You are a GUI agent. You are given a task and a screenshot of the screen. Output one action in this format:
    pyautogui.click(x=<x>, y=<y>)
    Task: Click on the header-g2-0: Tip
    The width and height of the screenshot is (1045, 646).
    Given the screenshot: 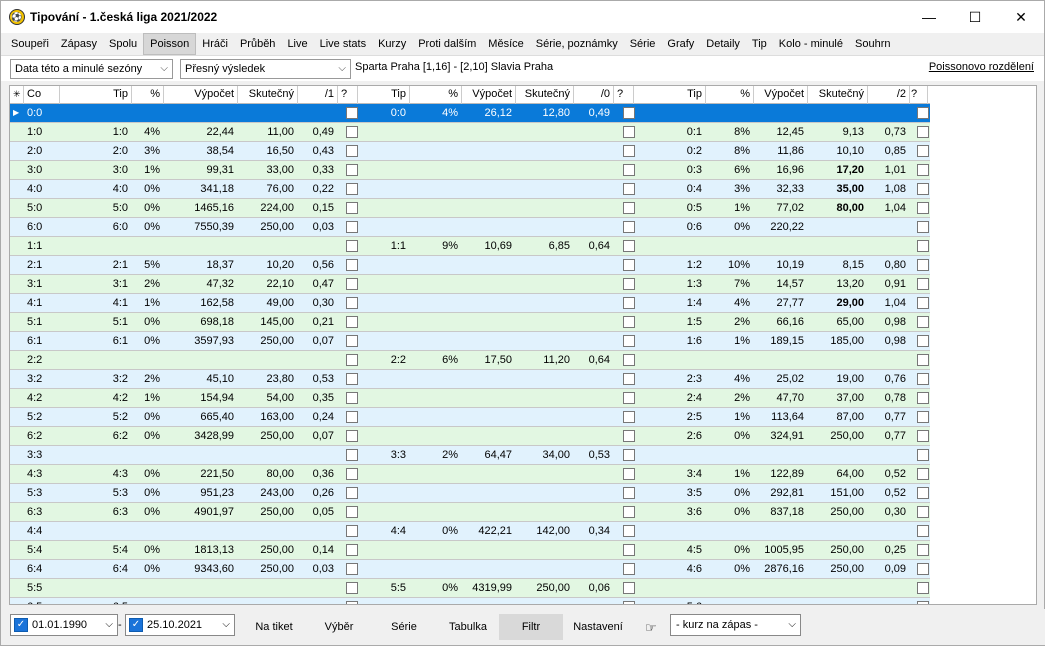 What is the action you would take?
    pyautogui.click(x=670, y=95)
    